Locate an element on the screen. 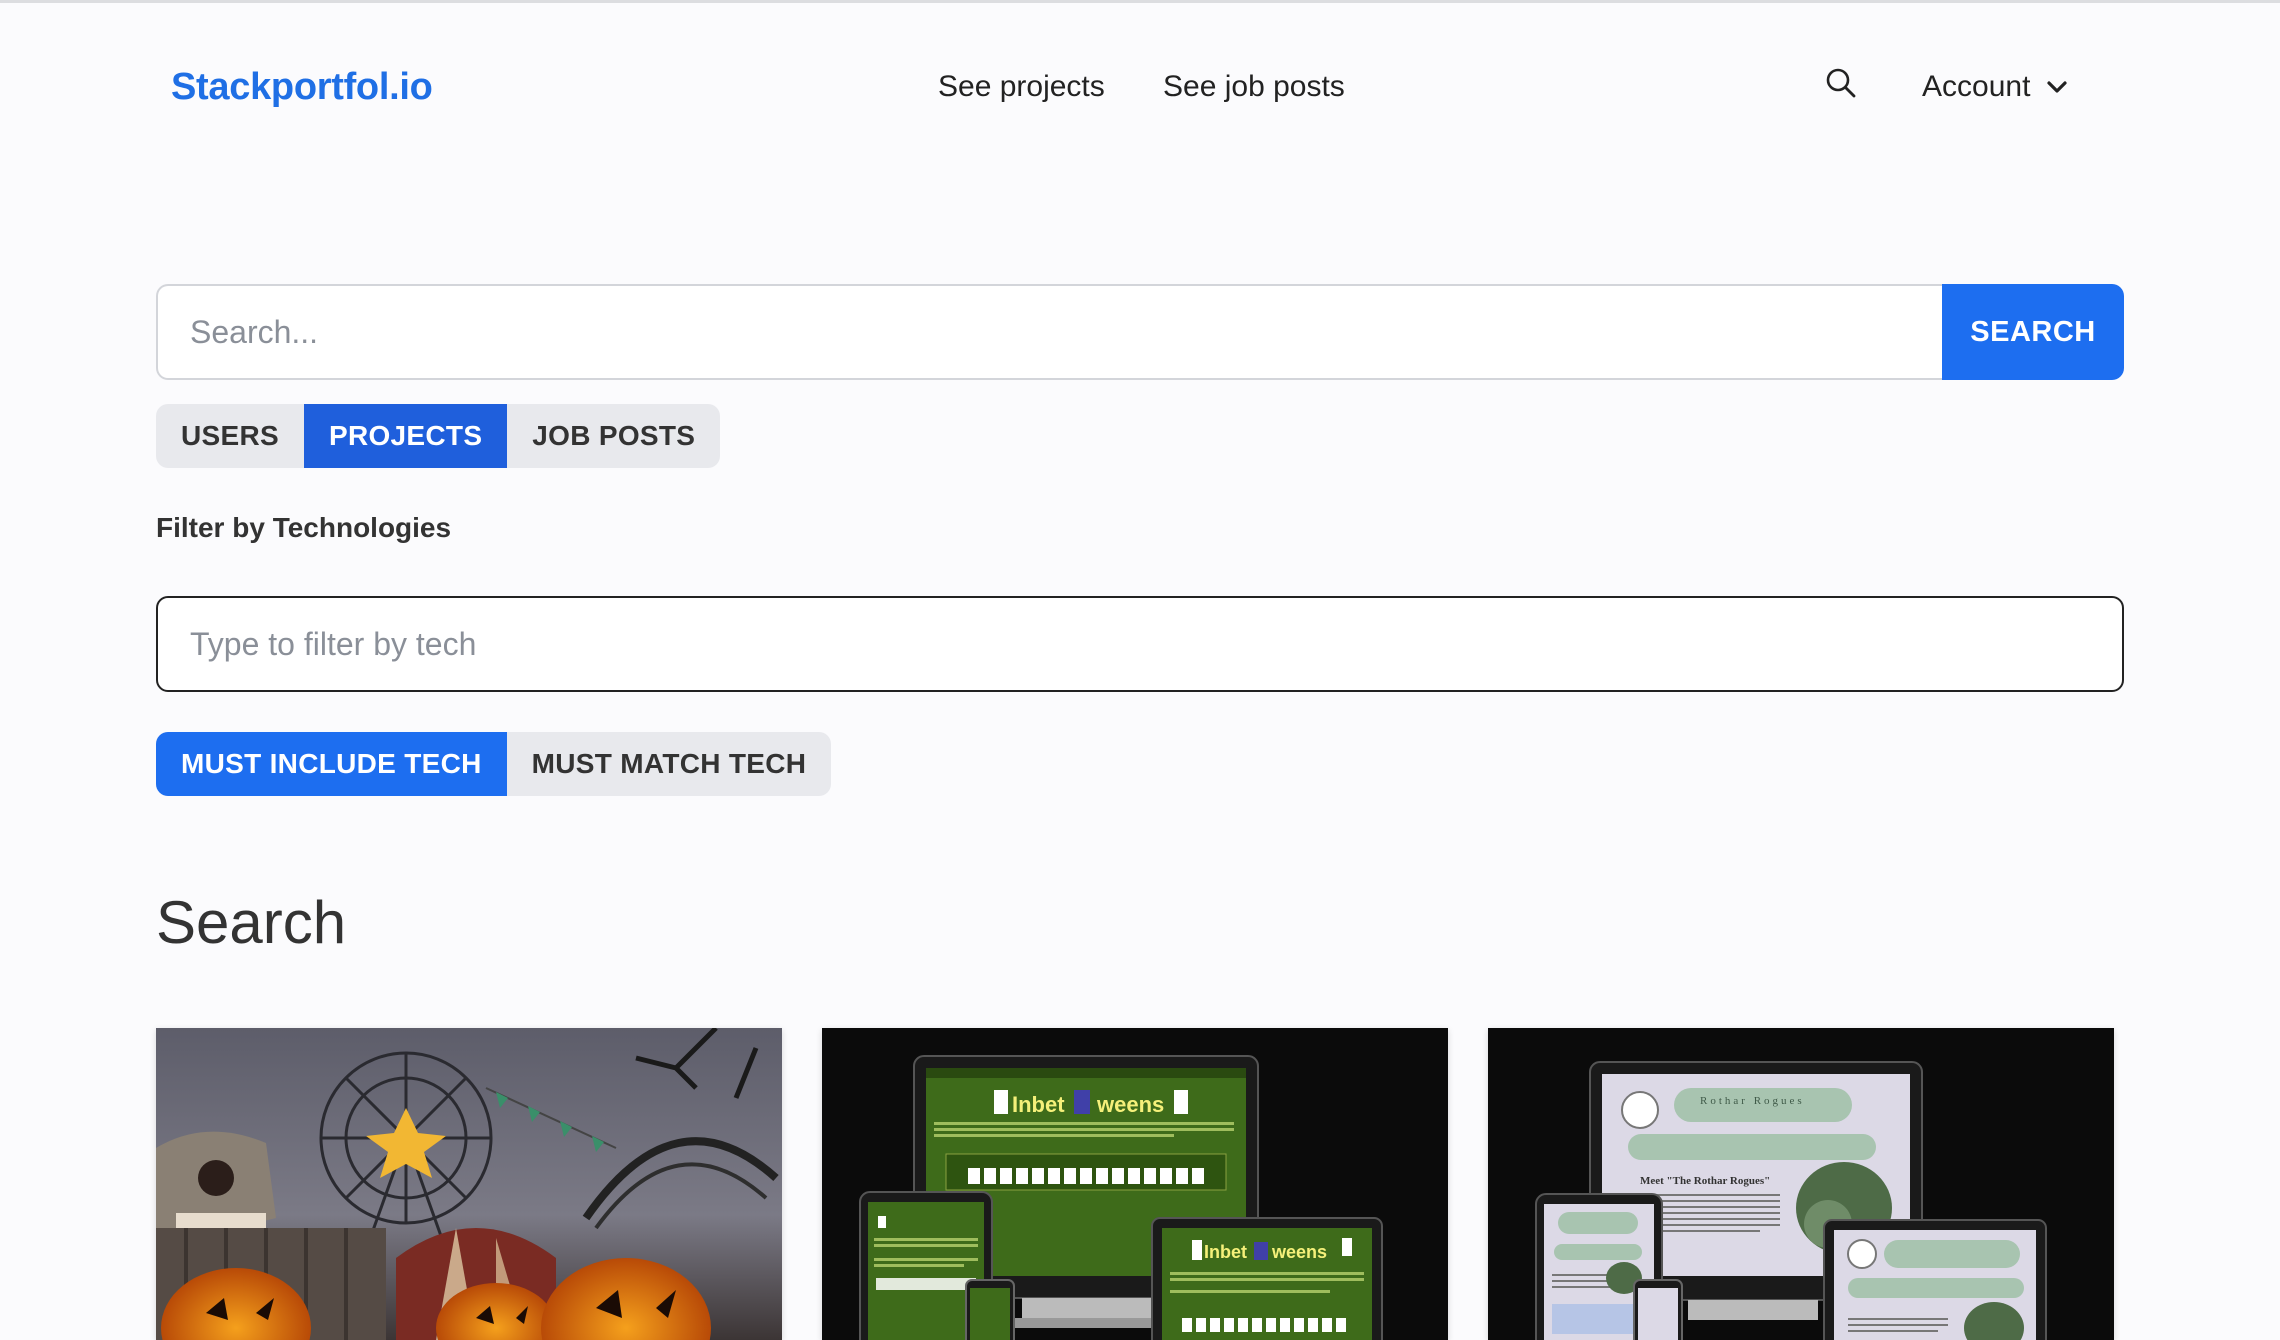  search-bar: SEARCH is located at coordinates (1140, 332).